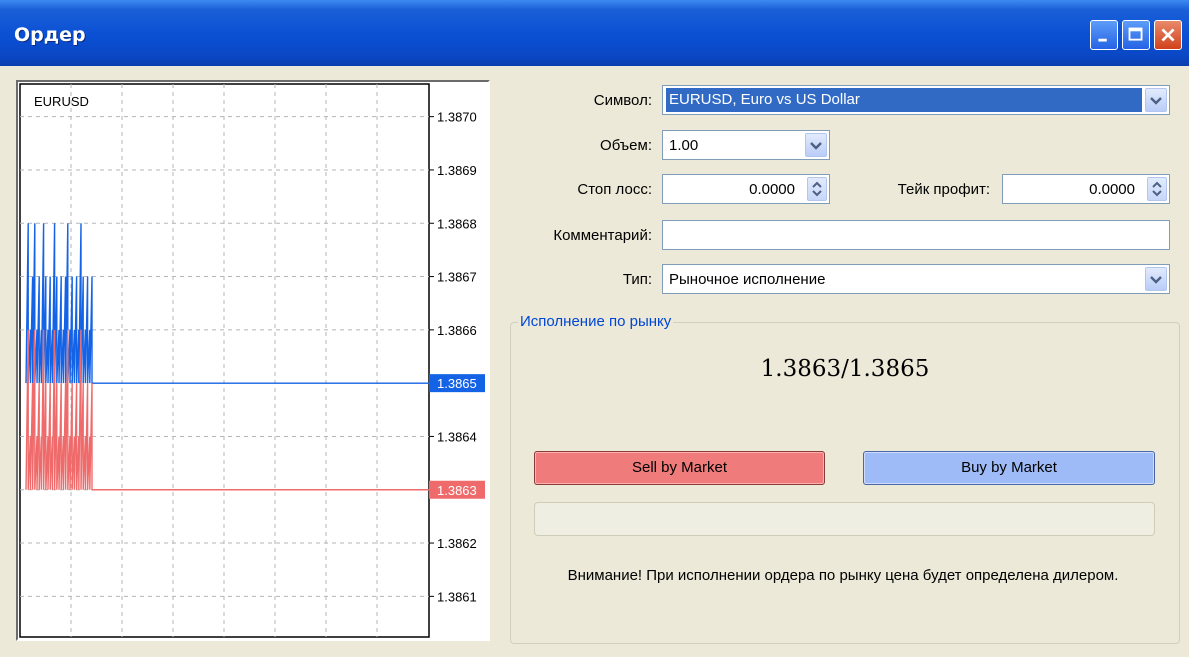  What do you see at coordinates (1086, 189) in the screenshot?
I see `take-profit-input: 0.0000` at bounding box center [1086, 189].